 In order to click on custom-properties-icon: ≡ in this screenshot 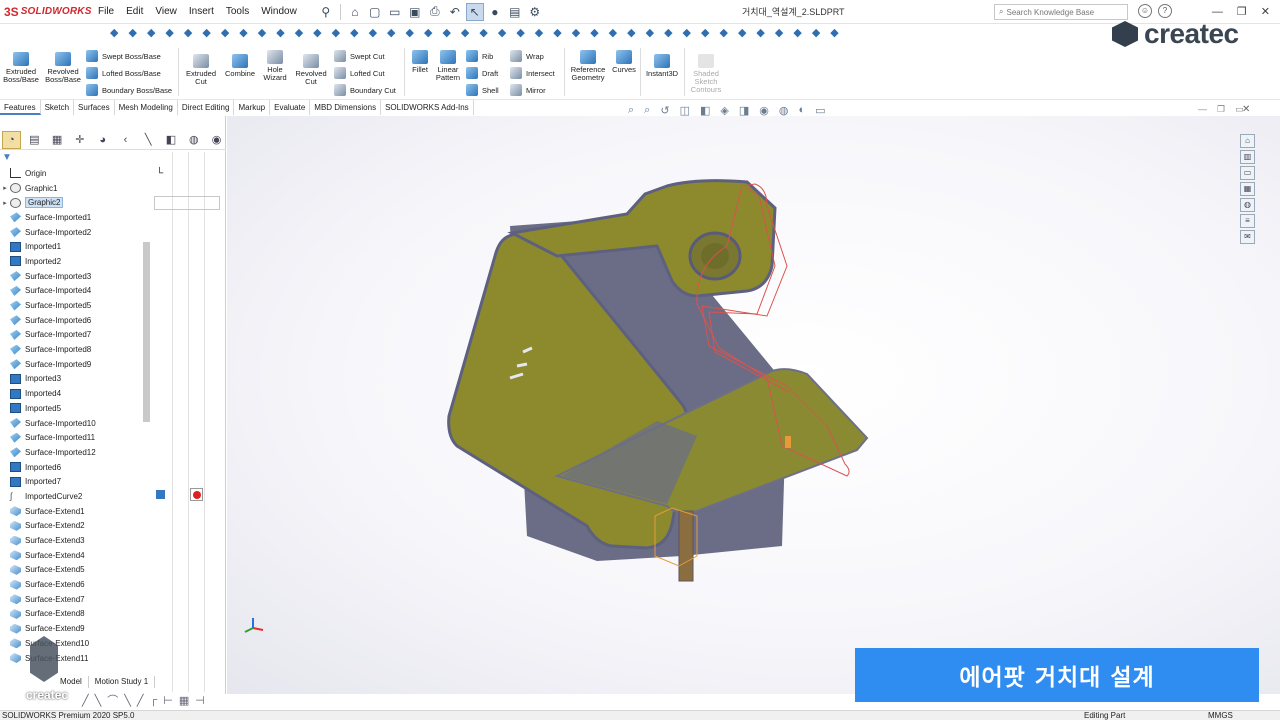, I will do `click(1247, 221)`.